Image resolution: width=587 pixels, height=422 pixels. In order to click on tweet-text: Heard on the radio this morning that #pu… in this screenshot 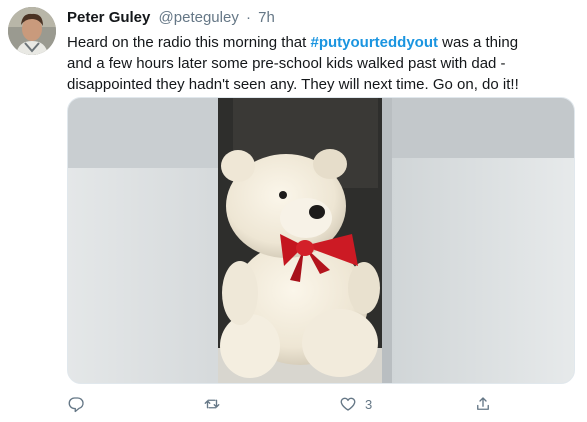, I will do `click(322, 63)`.